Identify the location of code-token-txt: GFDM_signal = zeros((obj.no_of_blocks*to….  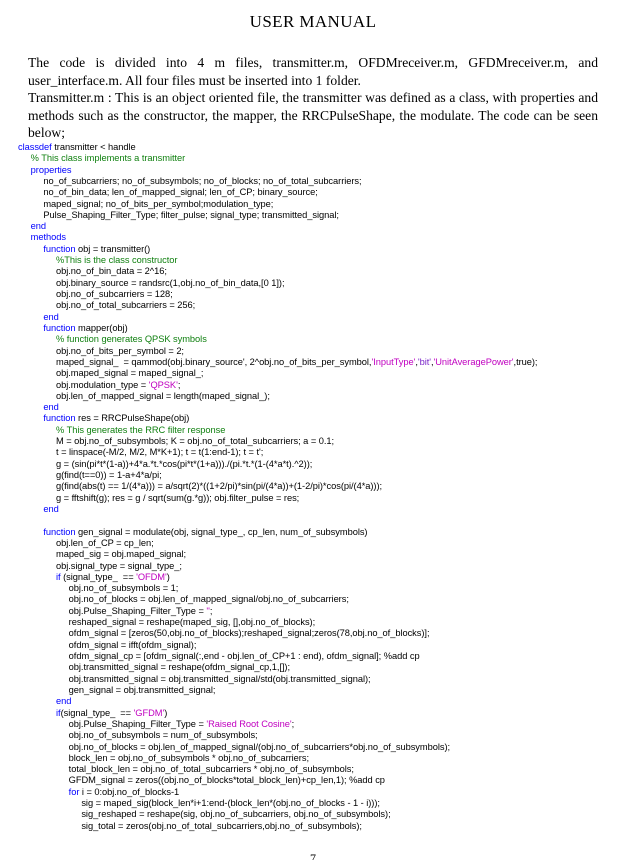
(226, 780).